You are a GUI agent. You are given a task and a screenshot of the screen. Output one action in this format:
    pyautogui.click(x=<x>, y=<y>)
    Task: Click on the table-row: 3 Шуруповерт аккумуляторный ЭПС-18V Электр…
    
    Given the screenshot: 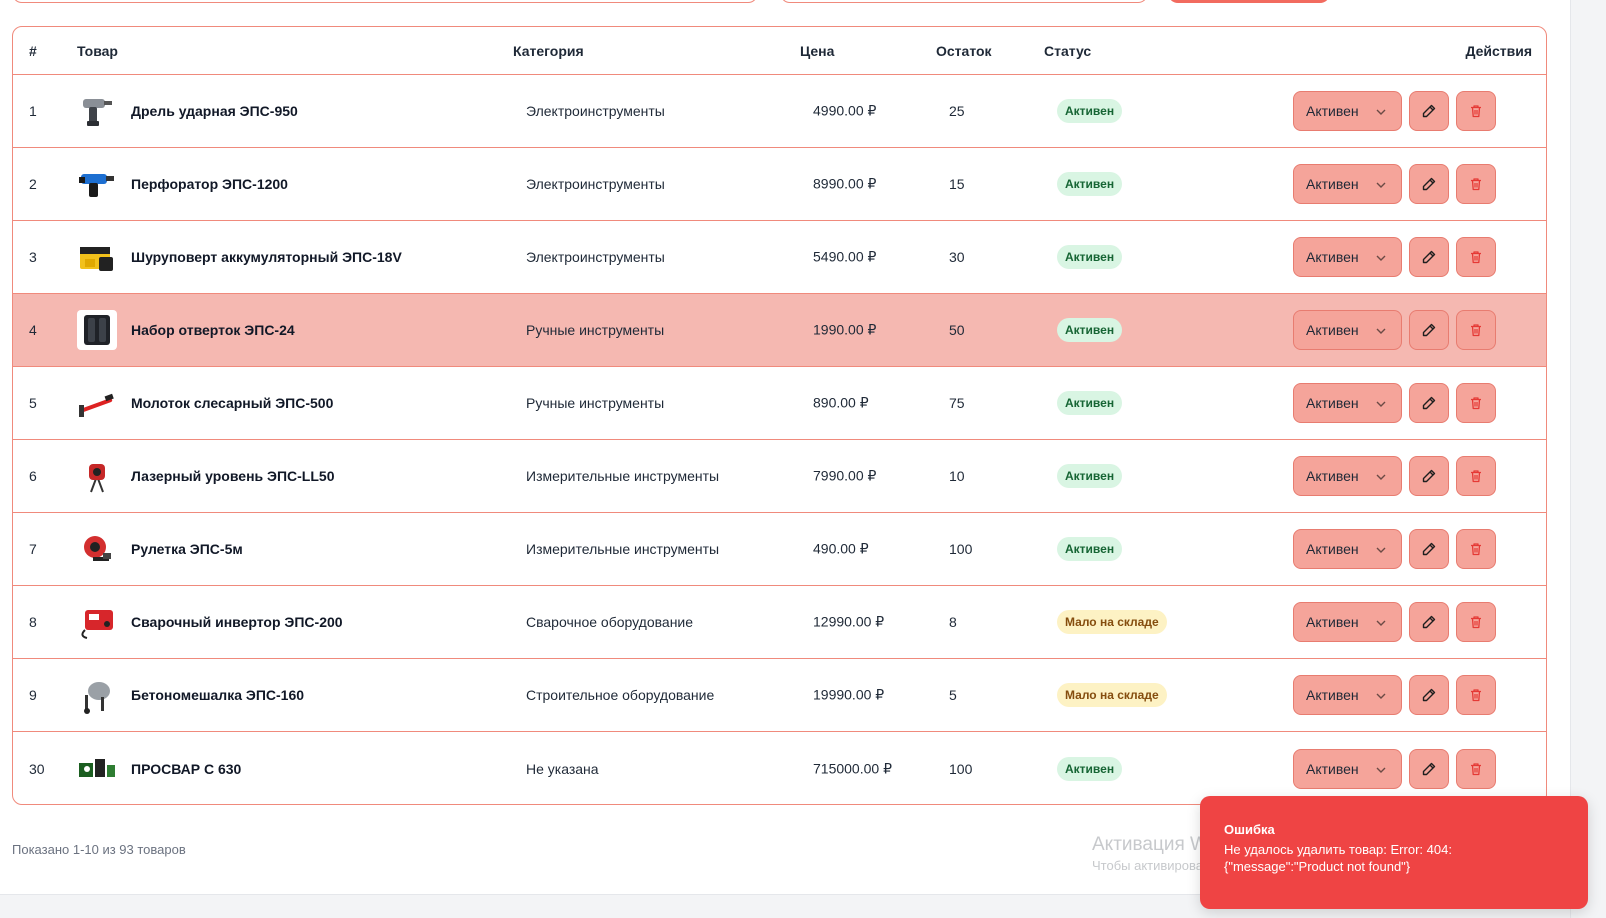 What is the action you would take?
    pyautogui.click(x=779, y=257)
    